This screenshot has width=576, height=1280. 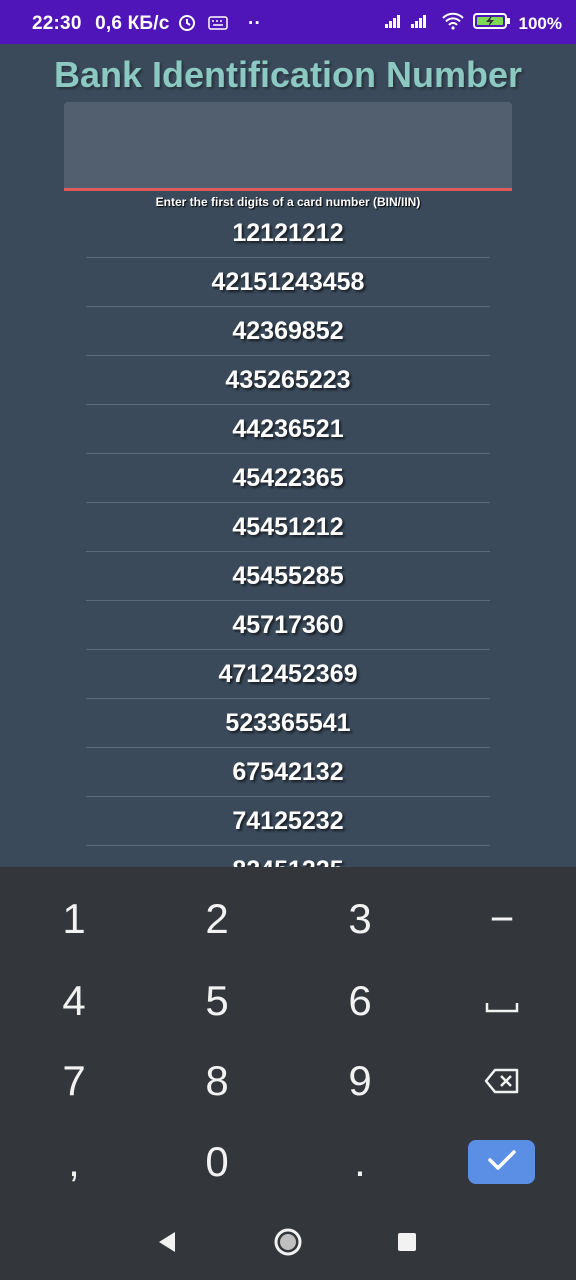 What do you see at coordinates (288, 478) in the screenshot?
I see `bin-list-item: 45422365` at bounding box center [288, 478].